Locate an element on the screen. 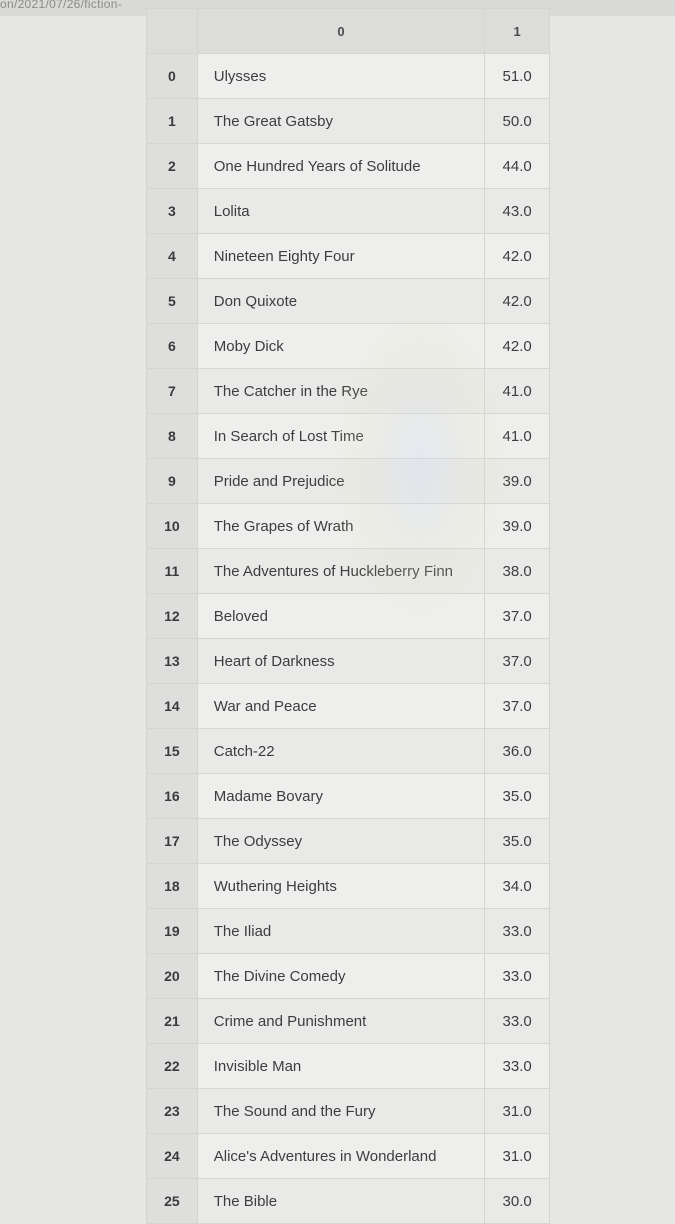 The image size is (675, 1224). score-cell: 51.0 is located at coordinates (517, 76).